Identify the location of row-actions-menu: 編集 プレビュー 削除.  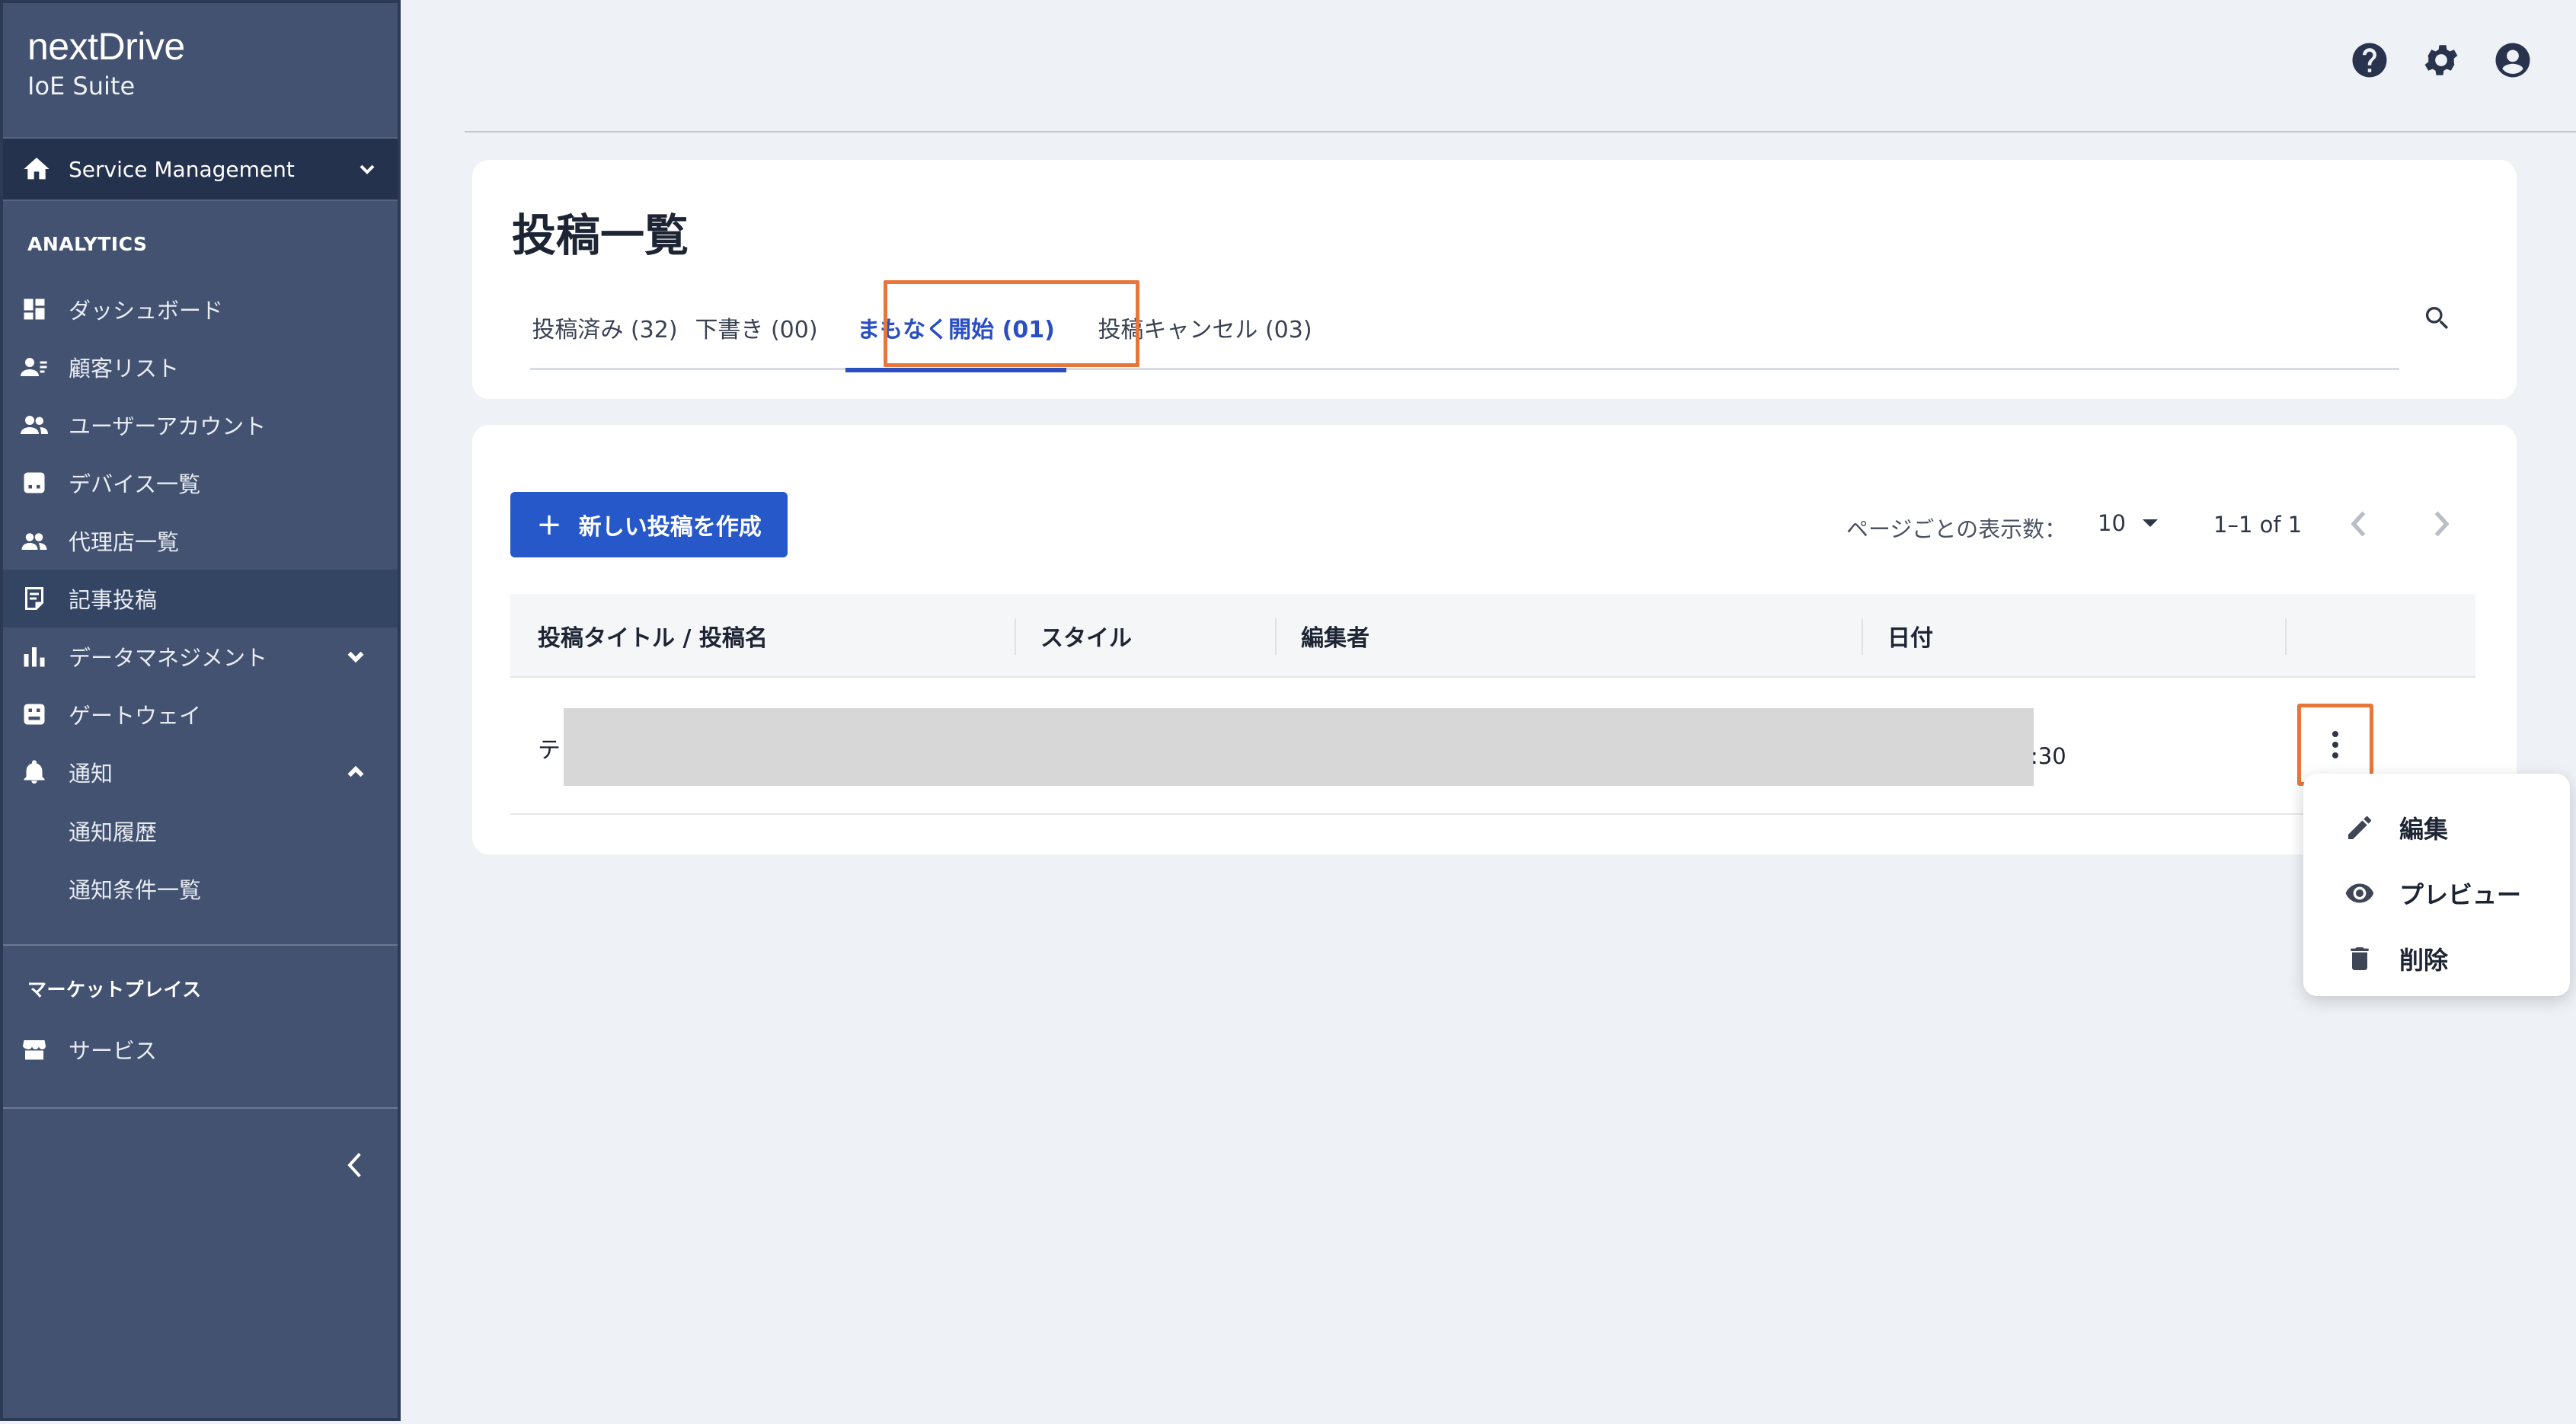
(2437, 885).